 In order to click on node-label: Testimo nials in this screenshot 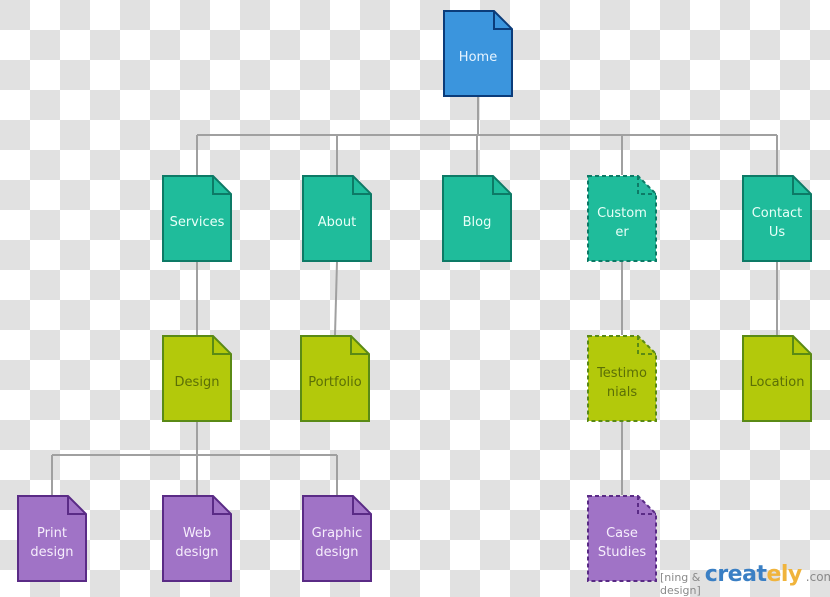, I will do `click(622, 382)`.